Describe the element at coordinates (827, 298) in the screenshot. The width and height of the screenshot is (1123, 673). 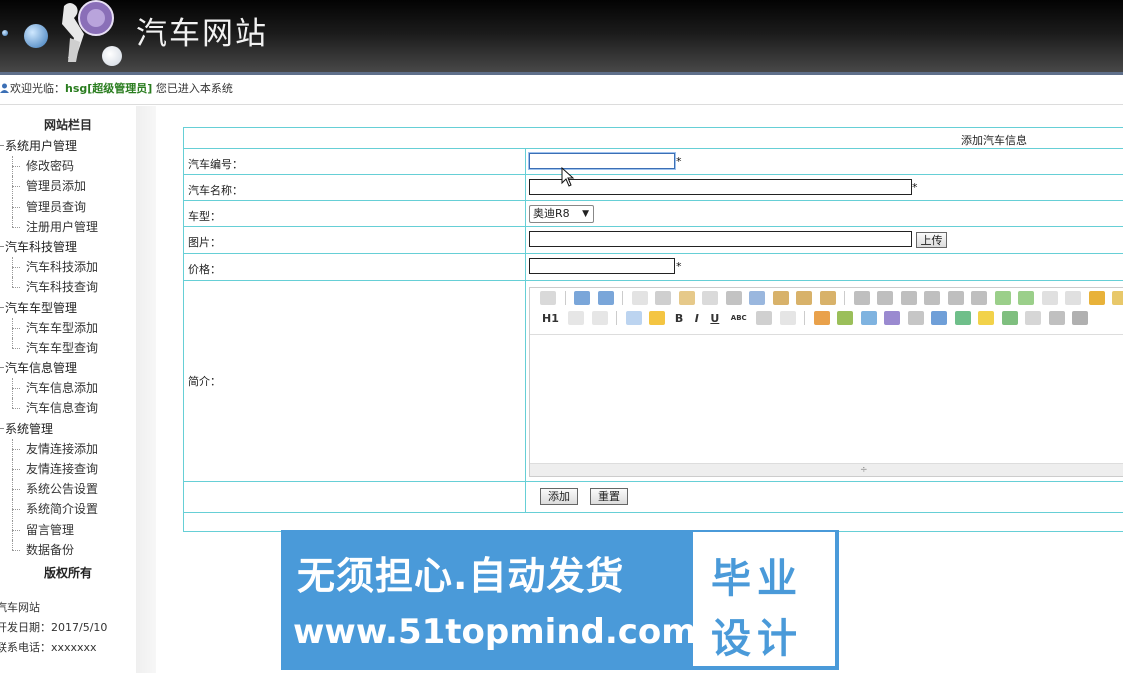
I see `paste-word-icon` at that location.